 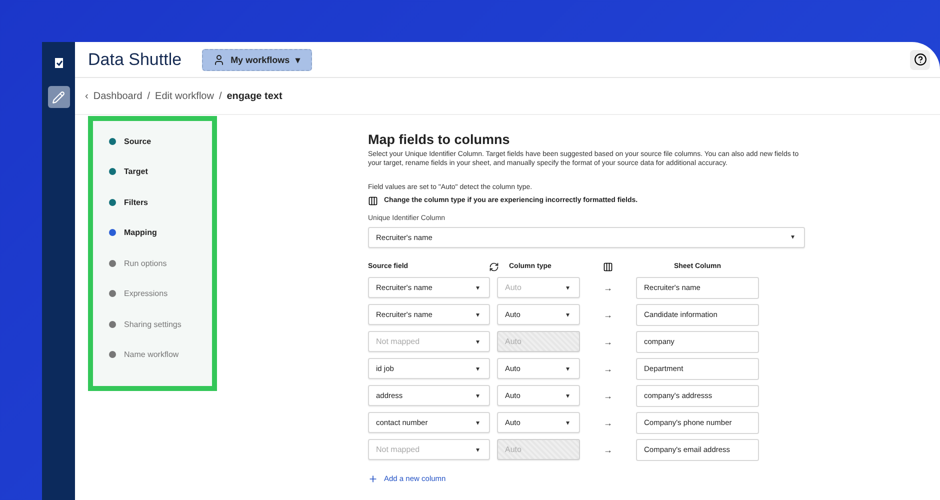 What do you see at coordinates (117, 96) in the screenshot?
I see `breadcrumb-link: Dashboard` at bounding box center [117, 96].